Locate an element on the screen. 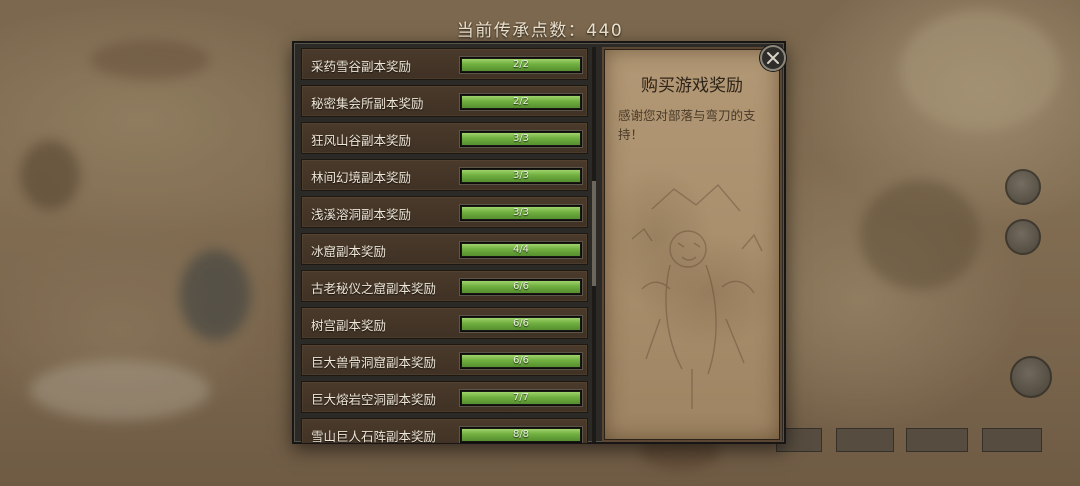 This screenshot has width=1080, height=486. reward-row-label: 冰窟副本奖励 is located at coordinates (349, 251).